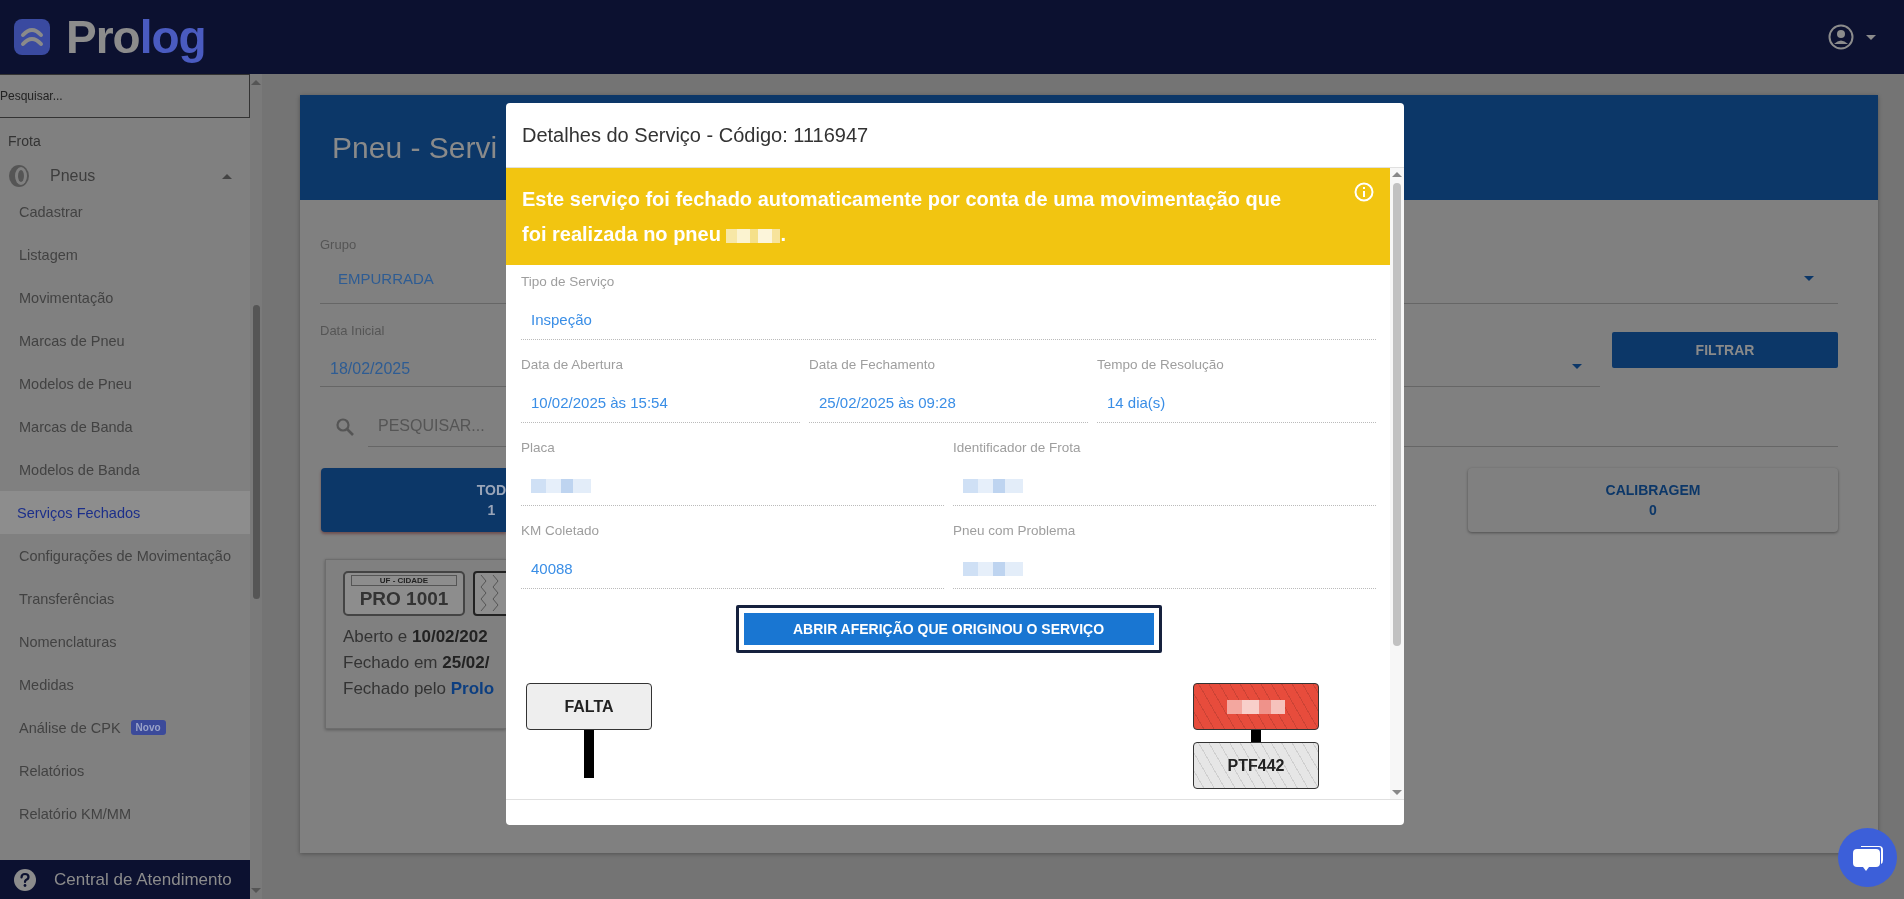  What do you see at coordinates (561, 531) in the screenshot?
I see `field-label: KM Coletado` at bounding box center [561, 531].